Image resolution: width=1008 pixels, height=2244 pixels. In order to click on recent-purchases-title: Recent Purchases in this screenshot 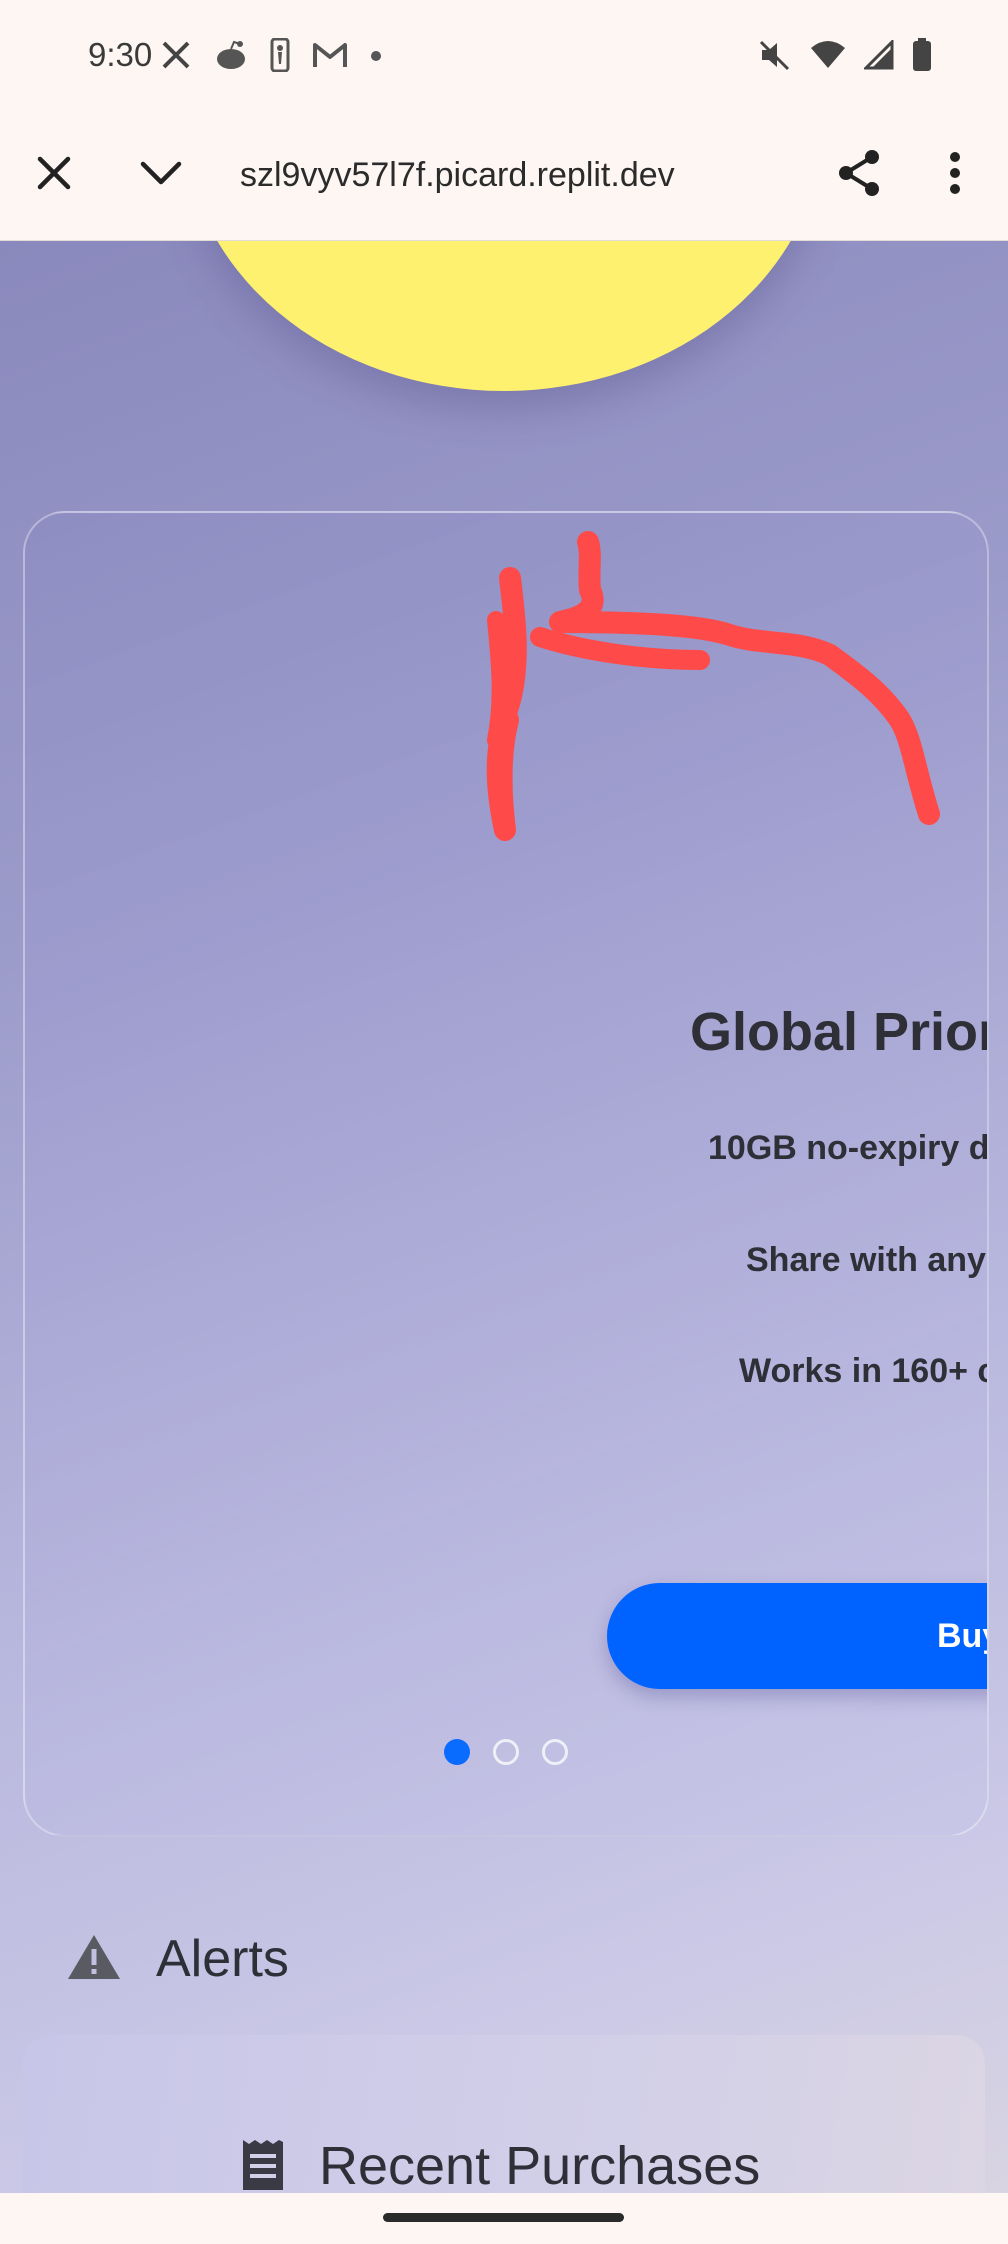, I will do `click(540, 2164)`.